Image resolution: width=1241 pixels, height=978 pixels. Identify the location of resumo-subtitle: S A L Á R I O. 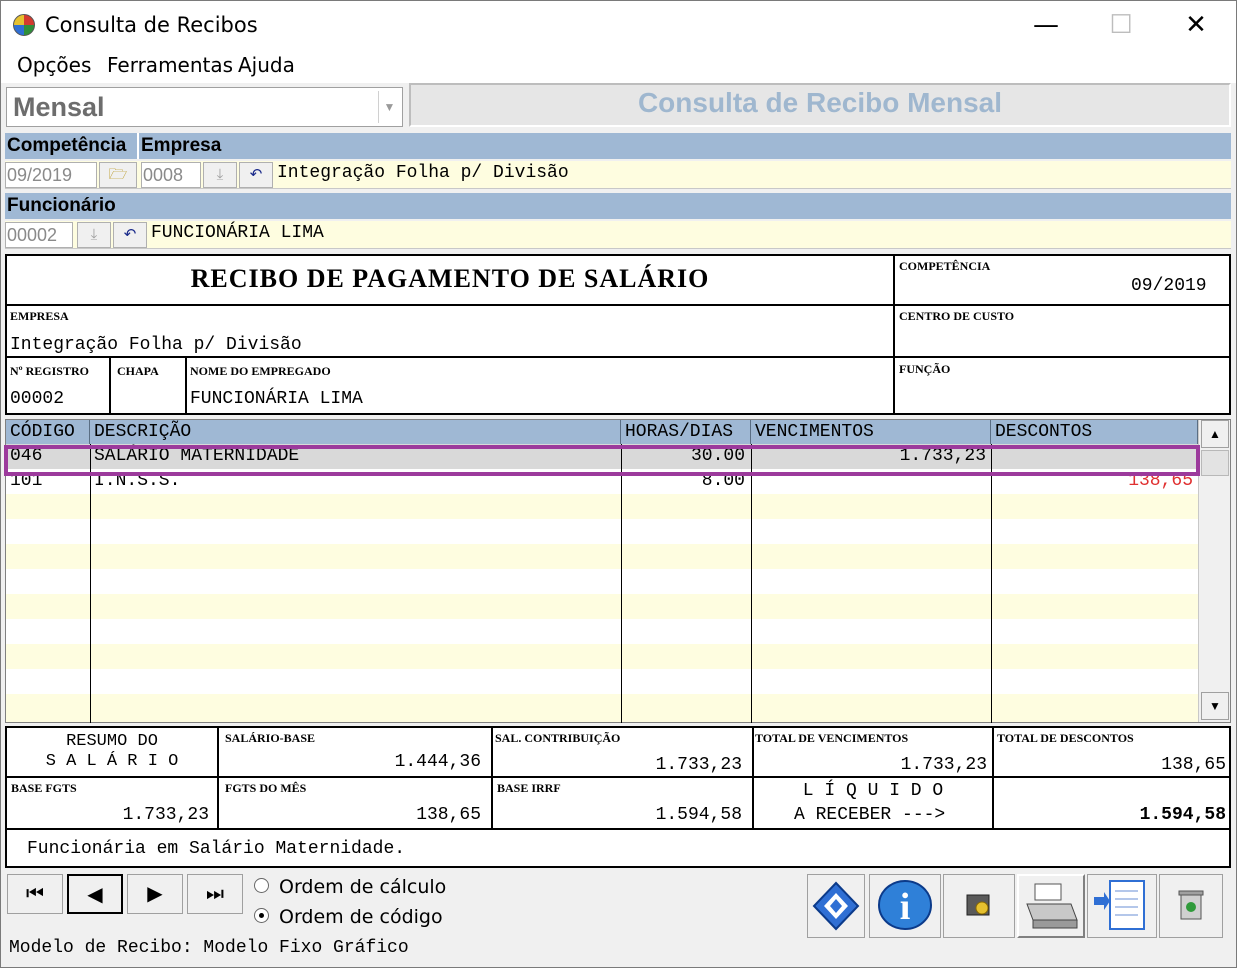
(112, 761).